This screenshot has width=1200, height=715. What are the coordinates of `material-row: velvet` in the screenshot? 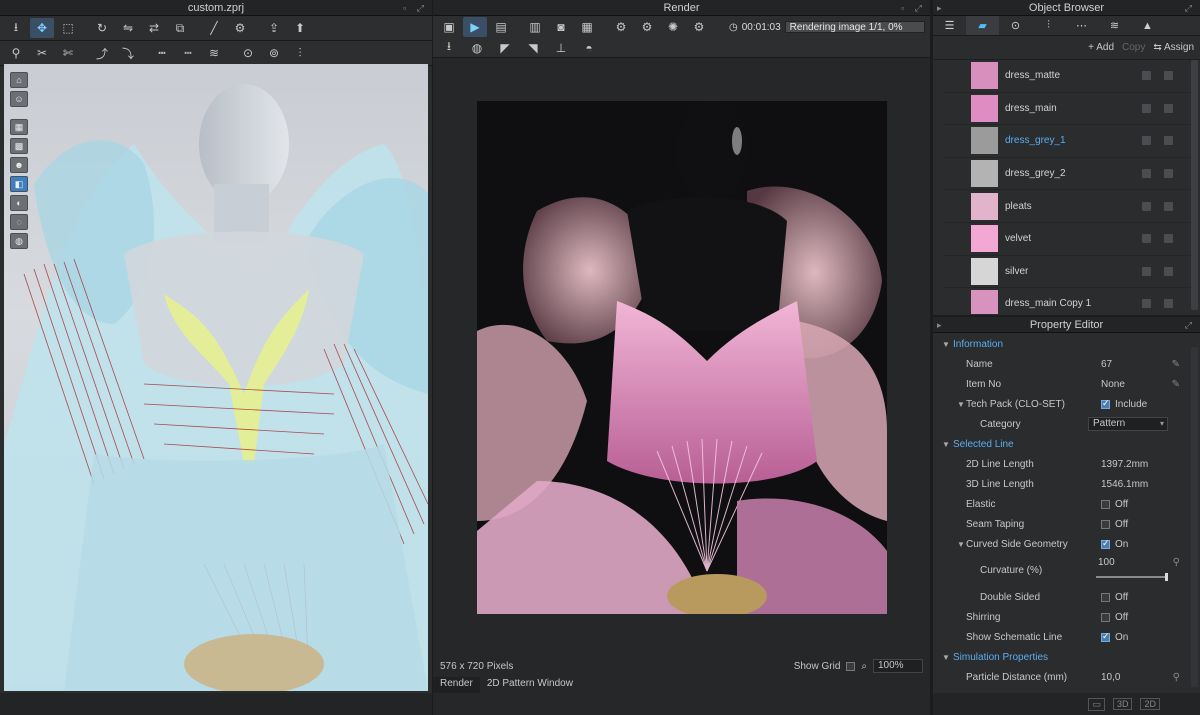 It's located at (1069, 239).